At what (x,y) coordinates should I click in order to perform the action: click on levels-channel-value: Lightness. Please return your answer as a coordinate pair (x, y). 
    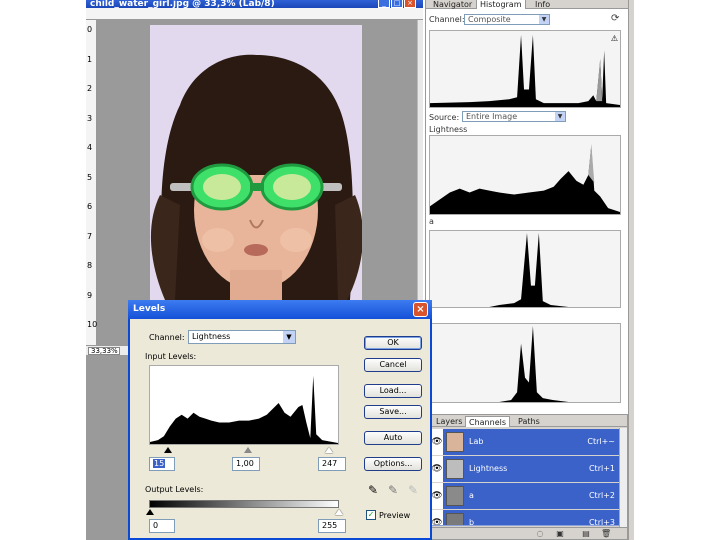
    Looking at the image, I should click on (211, 336).